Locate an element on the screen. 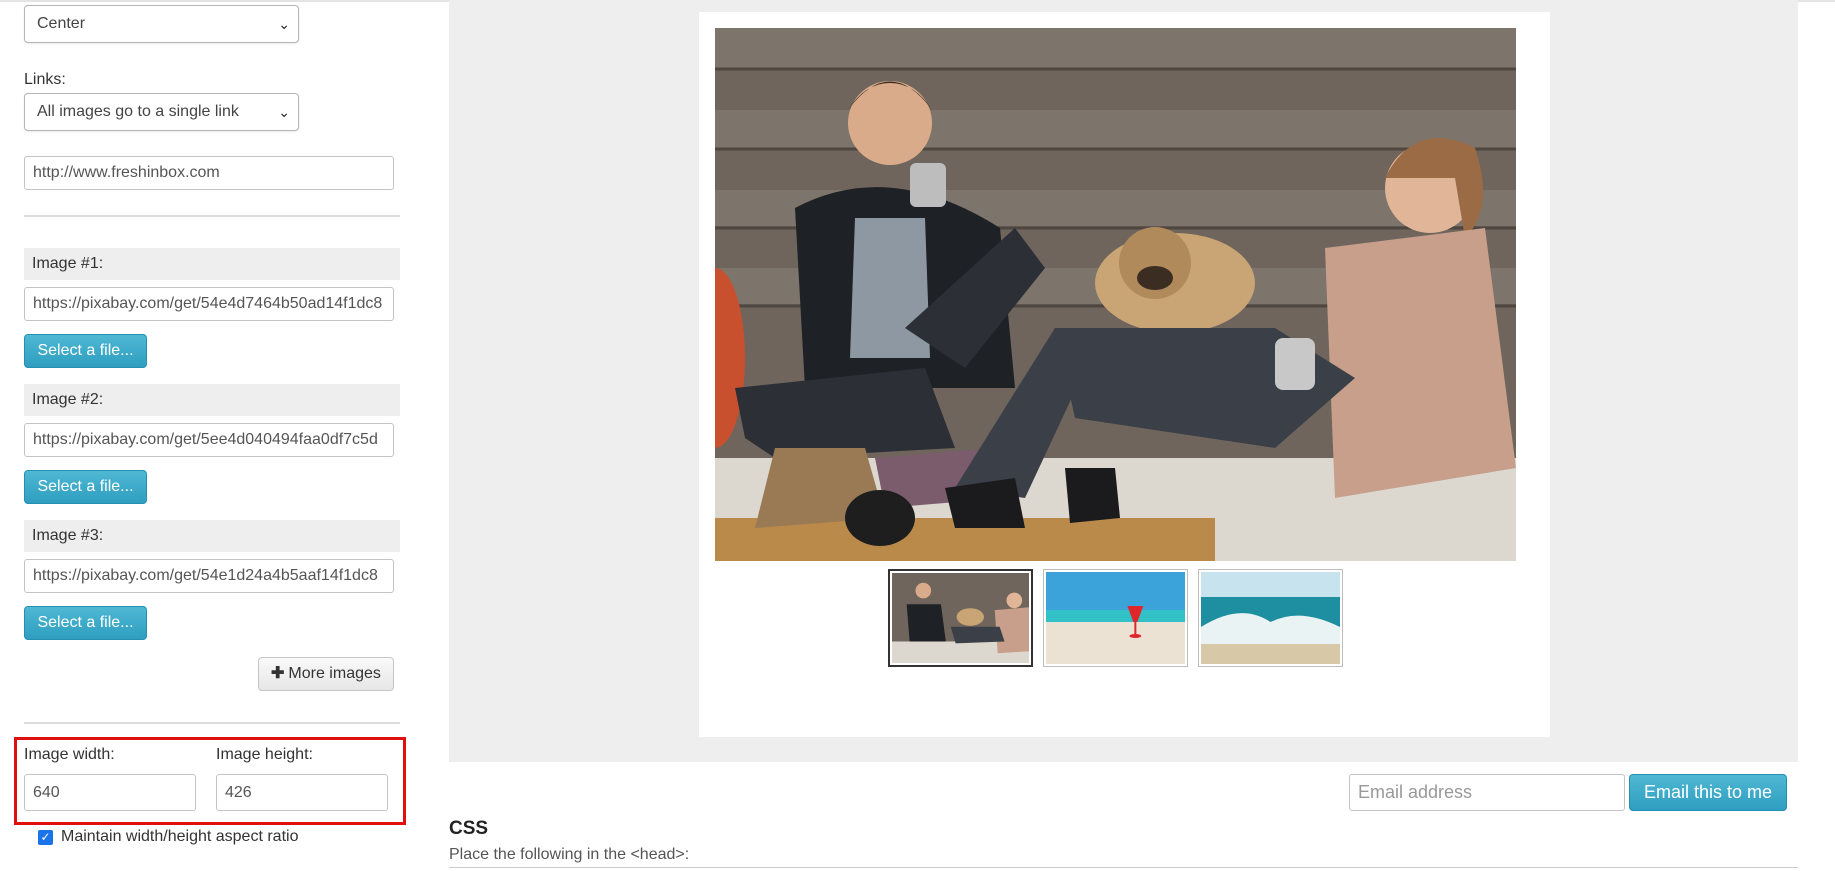 Image resolution: width=1835 pixels, height=871 pixels. image-height-input: 426 is located at coordinates (302, 792).